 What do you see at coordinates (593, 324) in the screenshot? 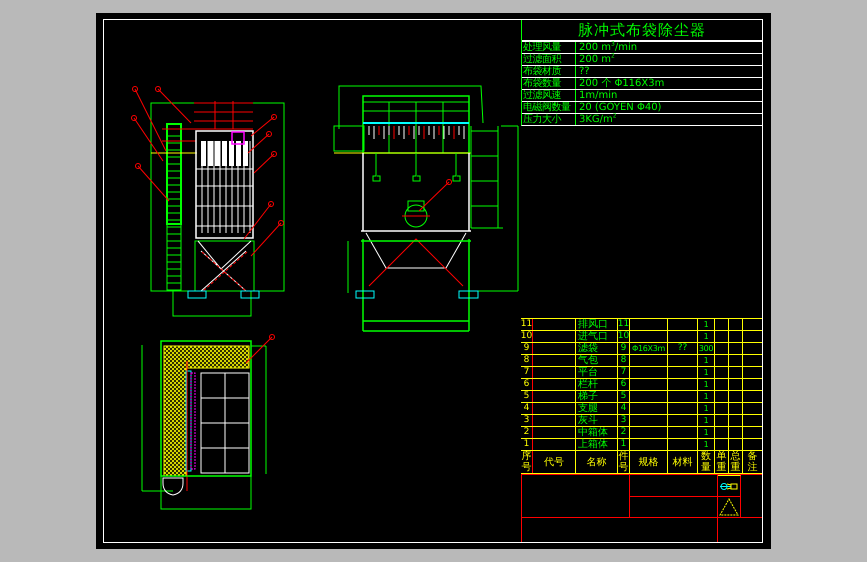
I see `part-name: 排风口` at bounding box center [593, 324].